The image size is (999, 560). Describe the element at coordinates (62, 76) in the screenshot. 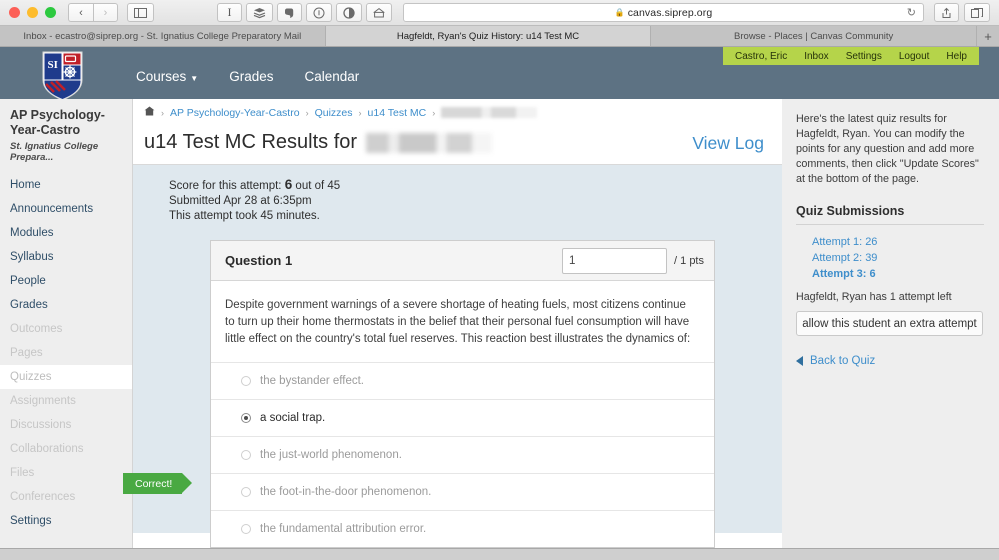

I see `school-crest-logo: SI` at that location.